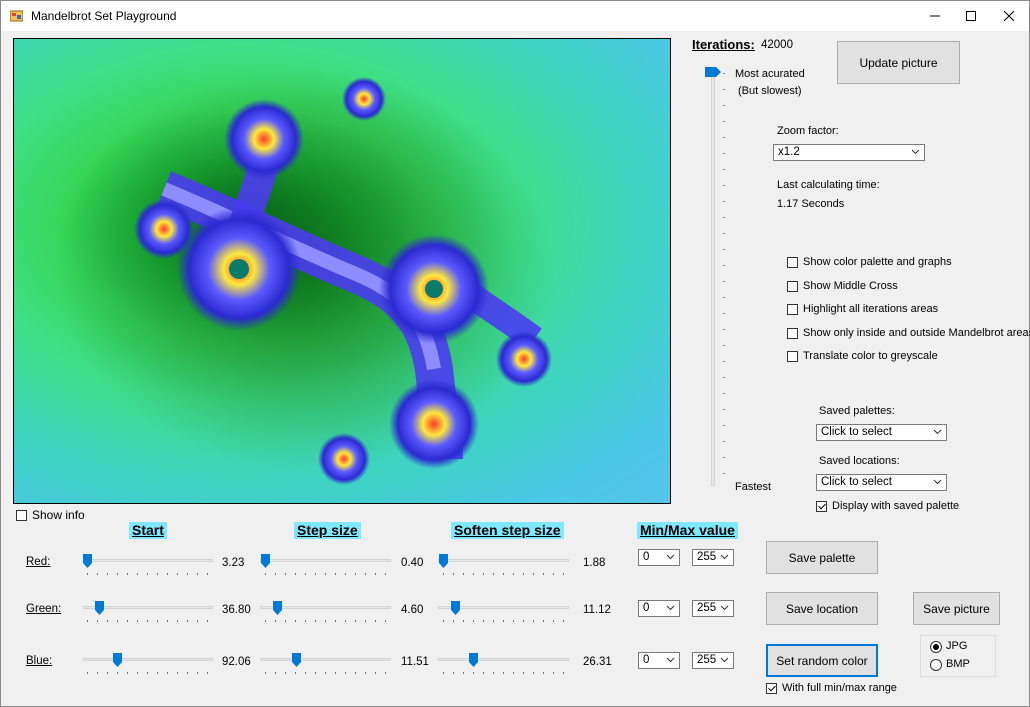 Image resolution: width=1030 pixels, height=707 pixels. I want to click on green-max-select: 255, so click(713, 608).